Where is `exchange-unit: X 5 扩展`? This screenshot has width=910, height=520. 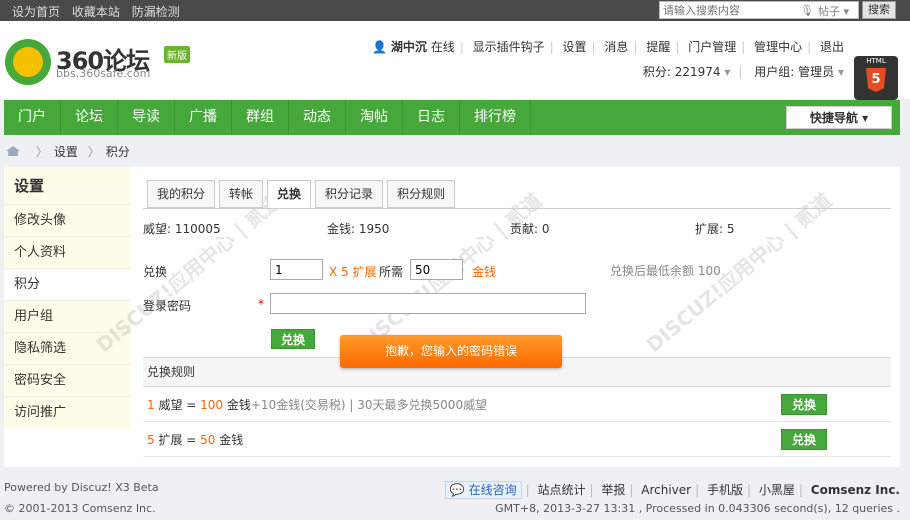 exchange-unit: X 5 扩展 is located at coordinates (353, 272).